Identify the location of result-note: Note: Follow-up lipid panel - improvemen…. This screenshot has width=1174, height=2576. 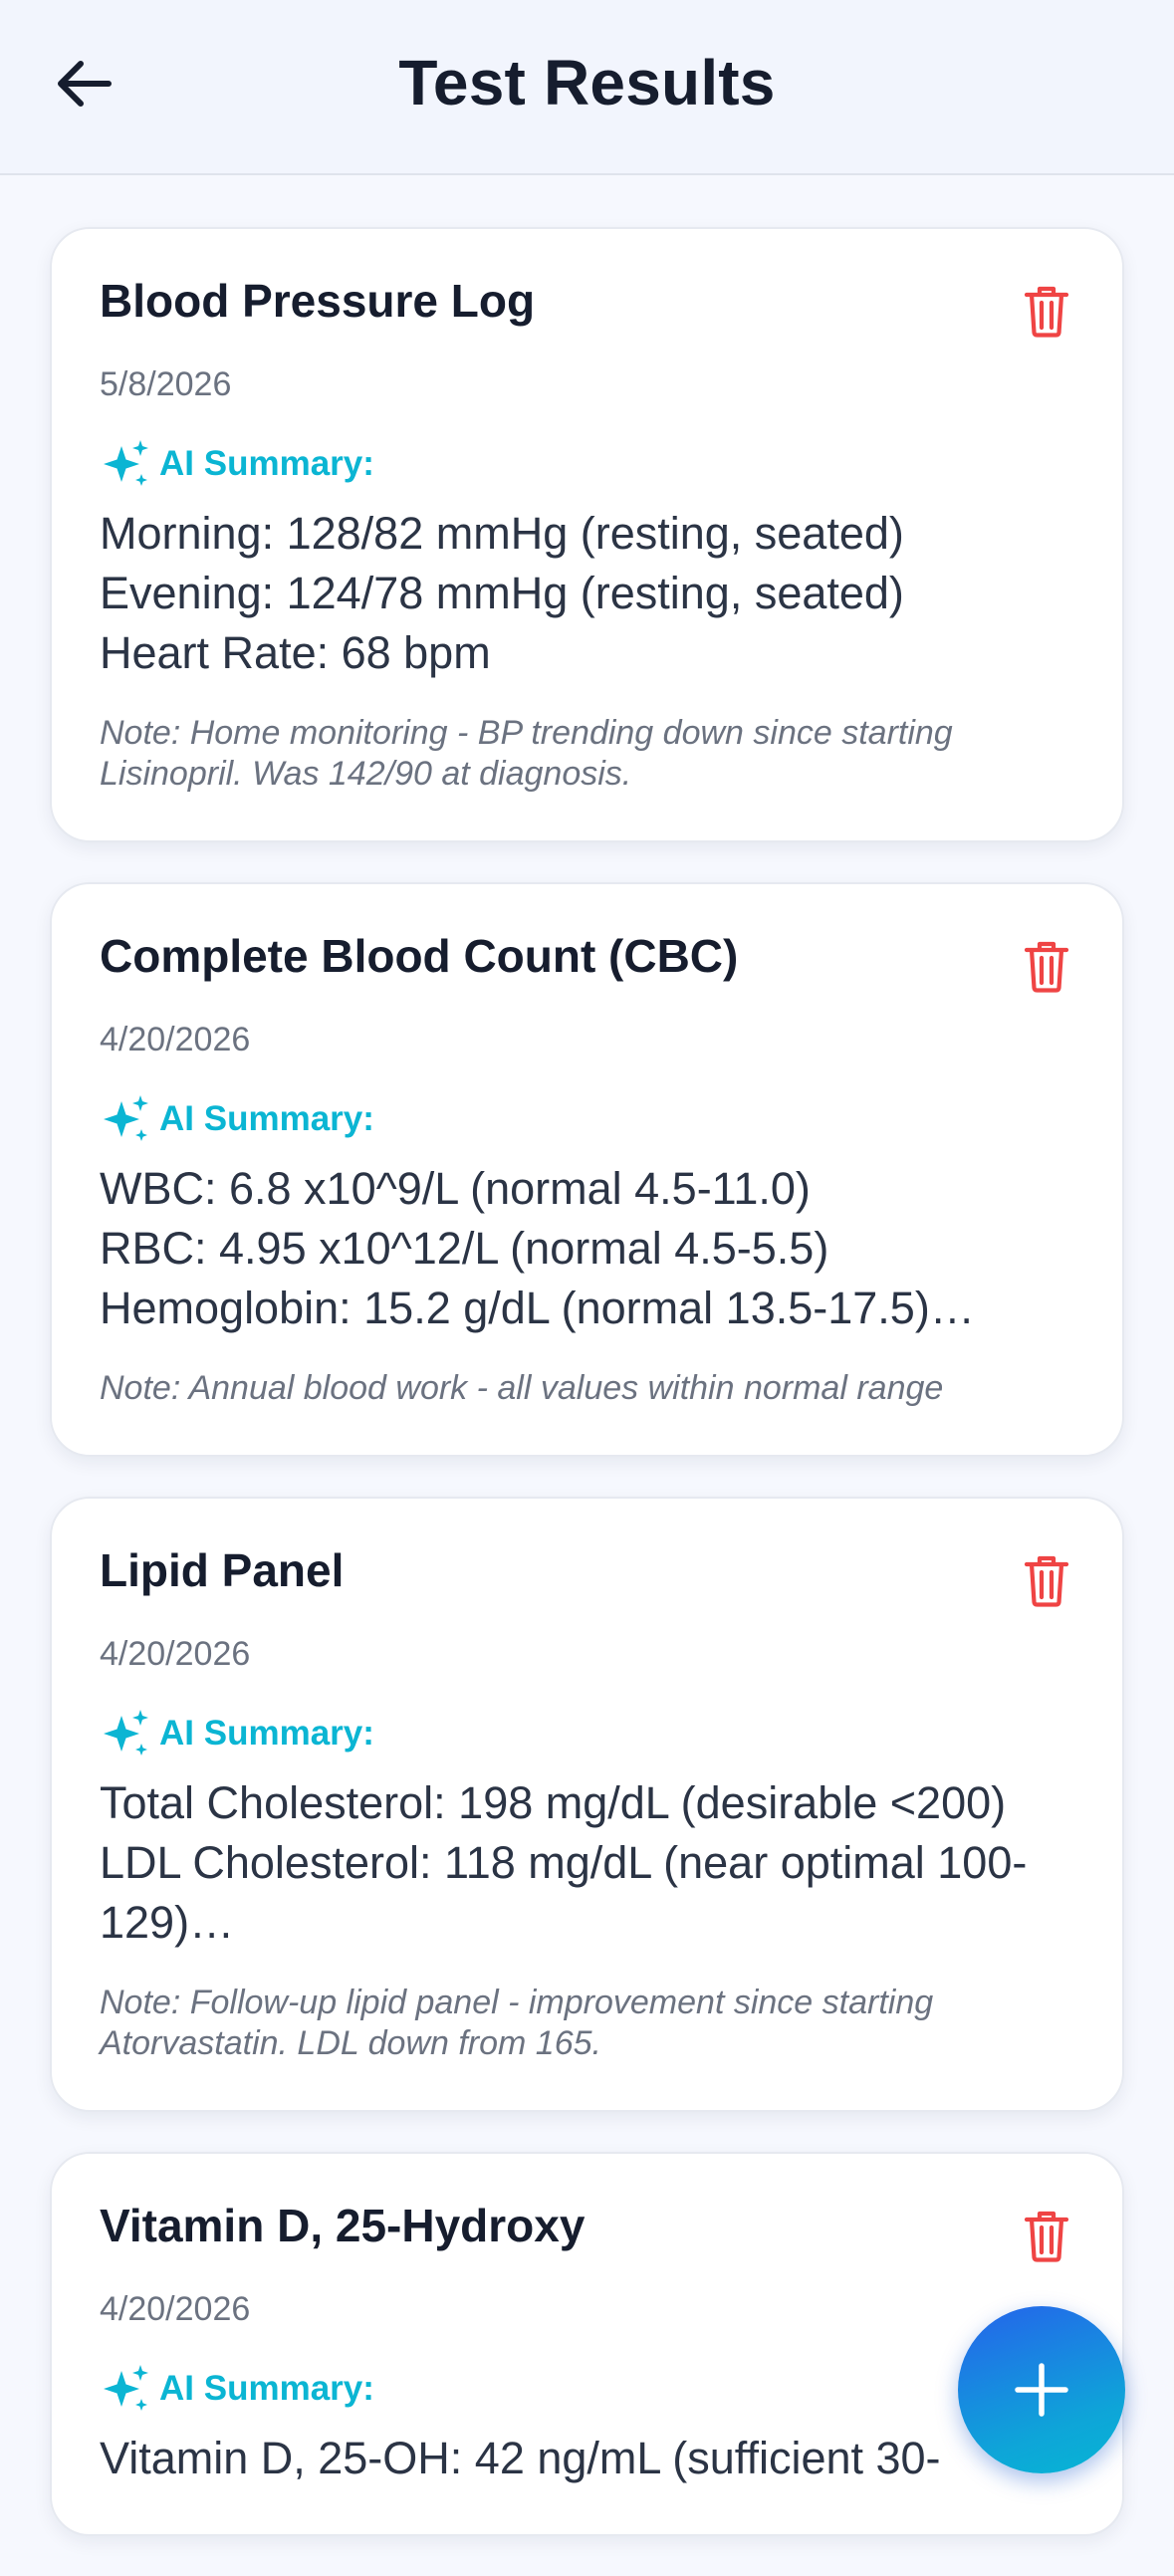
(517, 2023).